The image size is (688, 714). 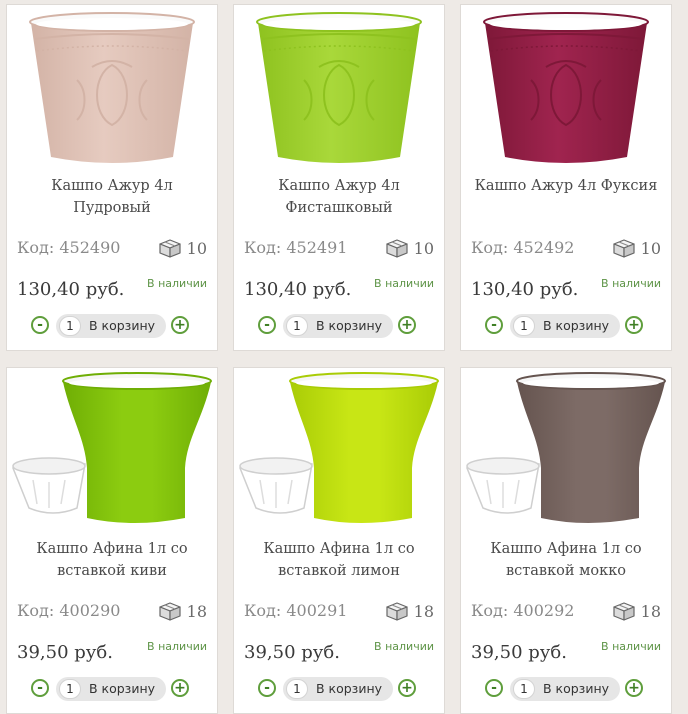 What do you see at coordinates (69, 610) in the screenshot?
I see `product-code: Код: 400290` at bounding box center [69, 610].